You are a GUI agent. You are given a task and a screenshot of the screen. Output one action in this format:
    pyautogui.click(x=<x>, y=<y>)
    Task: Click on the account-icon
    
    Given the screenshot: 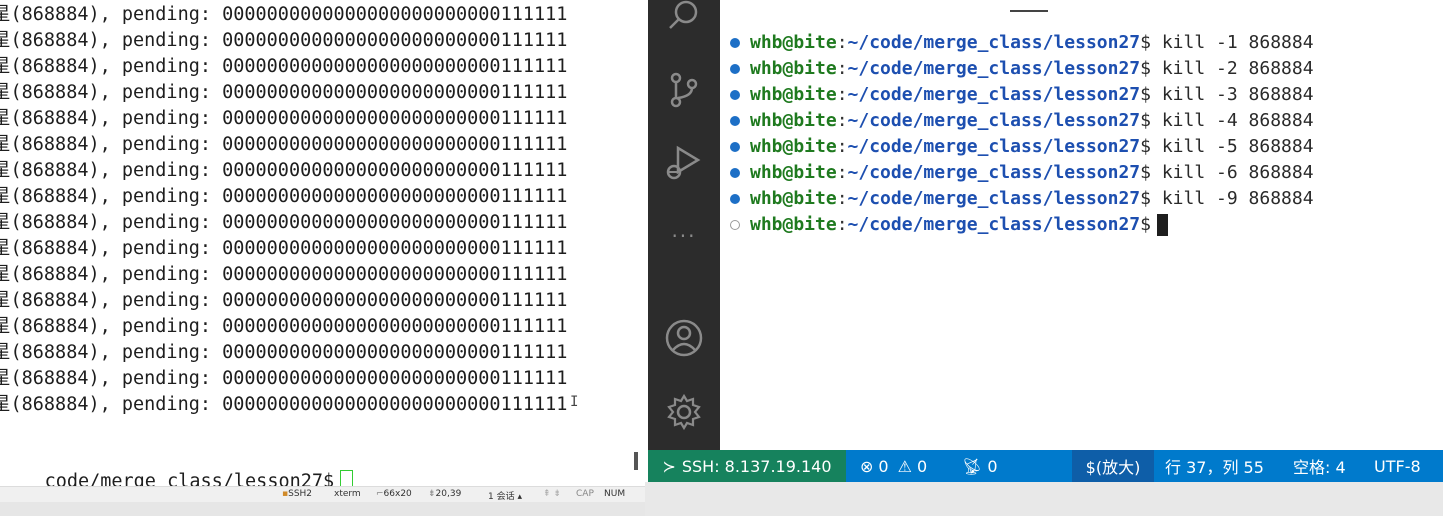 What is the action you would take?
    pyautogui.click(x=684, y=338)
    